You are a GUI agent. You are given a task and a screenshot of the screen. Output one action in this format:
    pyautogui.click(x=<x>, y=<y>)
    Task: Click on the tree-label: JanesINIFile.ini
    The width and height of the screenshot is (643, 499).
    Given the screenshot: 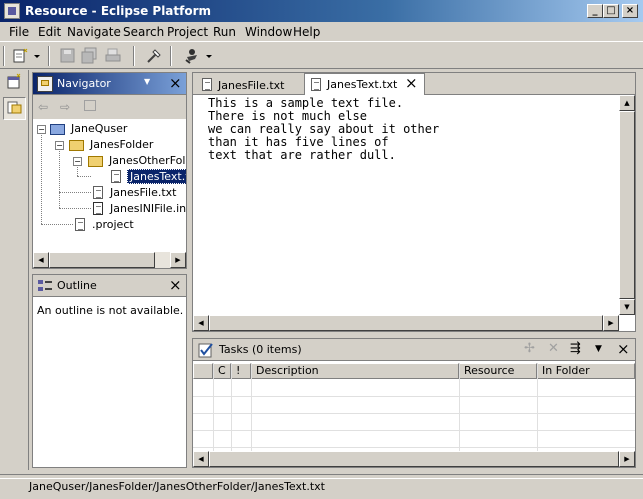 What is the action you would take?
    pyautogui.click(x=148, y=208)
    